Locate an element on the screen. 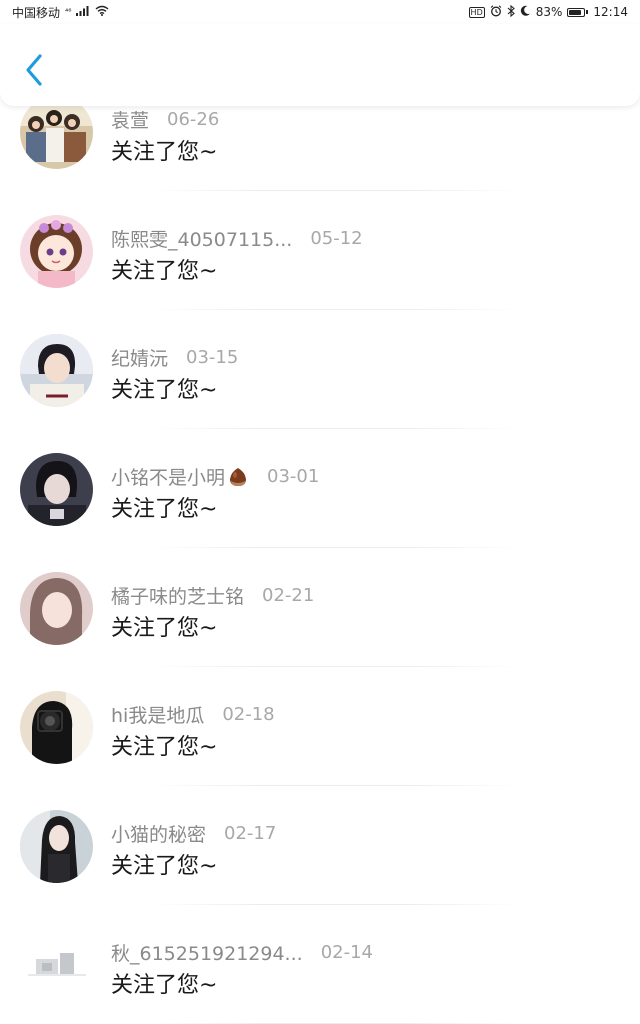  item-header: hi我是地瓜 02-18 is located at coordinates (193, 714).